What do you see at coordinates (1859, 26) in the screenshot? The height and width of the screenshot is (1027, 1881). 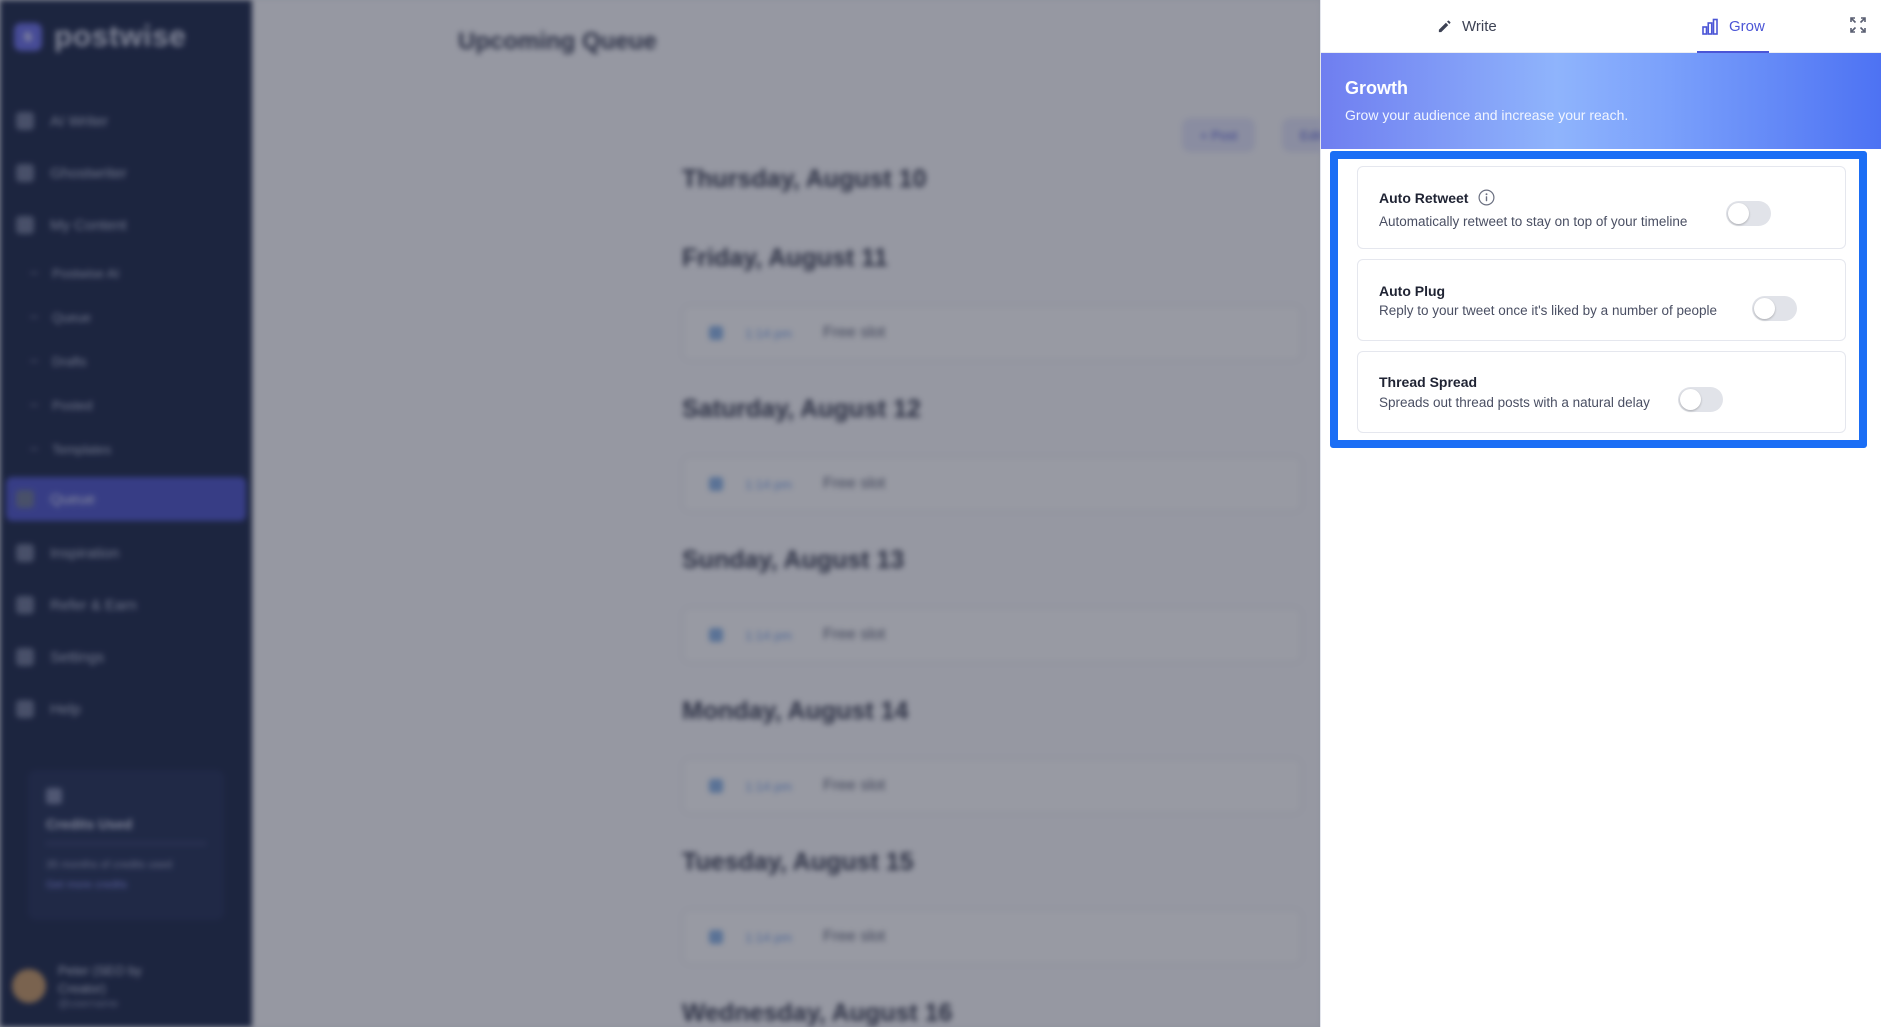 I see `expand-icon` at bounding box center [1859, 26].